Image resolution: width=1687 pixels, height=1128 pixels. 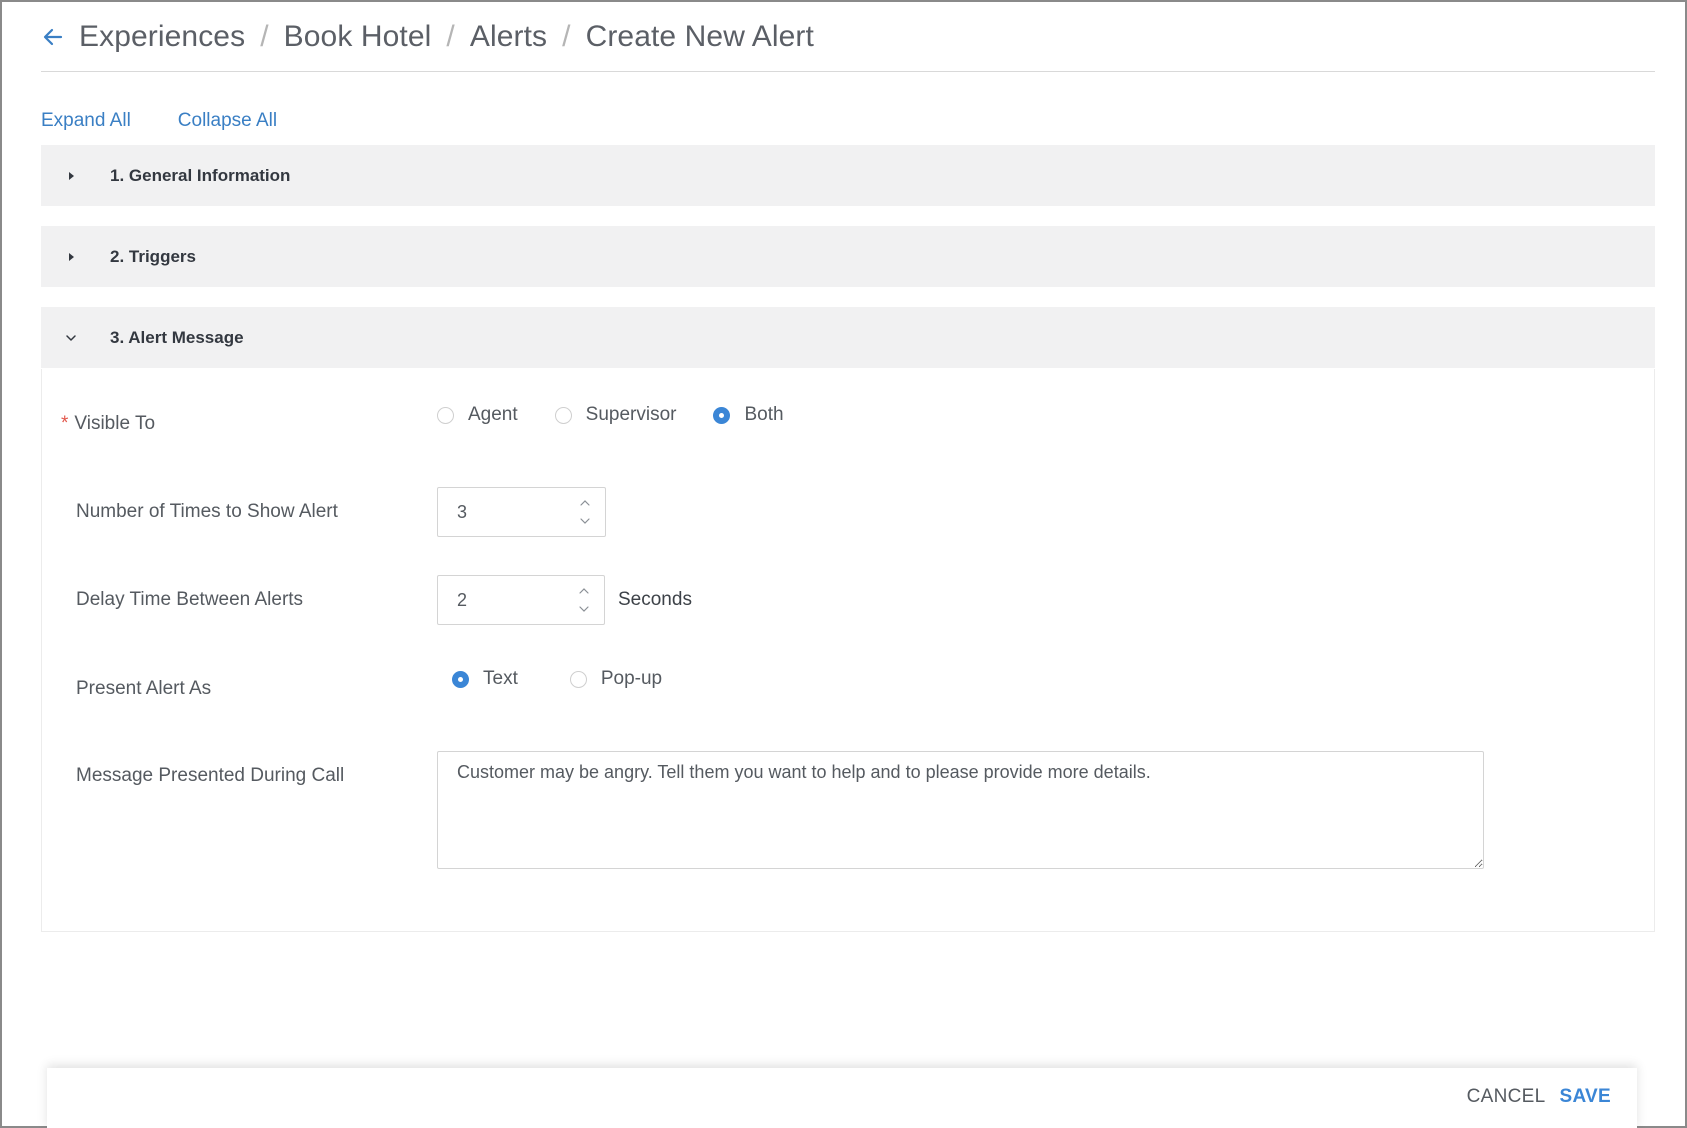 I want to click on required-marker: *, so click(x=65, y=423).